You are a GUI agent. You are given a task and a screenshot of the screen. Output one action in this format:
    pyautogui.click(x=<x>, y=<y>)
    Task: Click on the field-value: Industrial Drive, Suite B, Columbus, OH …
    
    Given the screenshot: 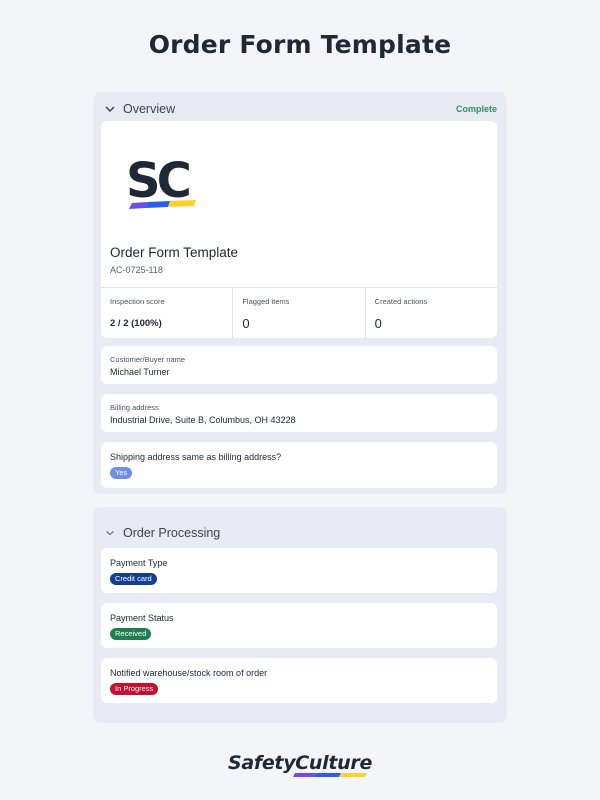 What is the action you would take?
    pyautogui.click(x=203, y=420)
    